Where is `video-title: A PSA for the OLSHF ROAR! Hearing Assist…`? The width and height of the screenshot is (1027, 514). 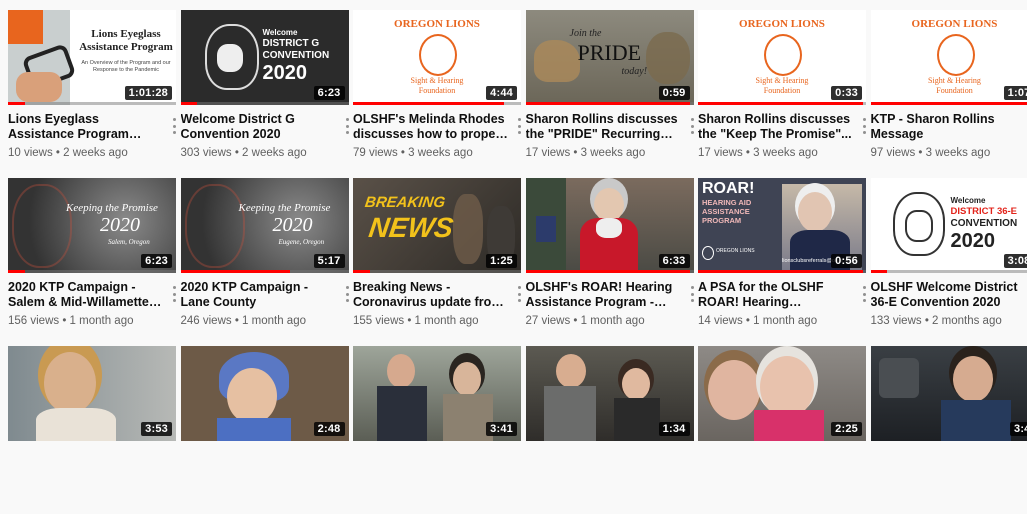 video-title: A PSA for the OLSHF ROAR! Hearing Assist… is located at coordinates (777, 295).